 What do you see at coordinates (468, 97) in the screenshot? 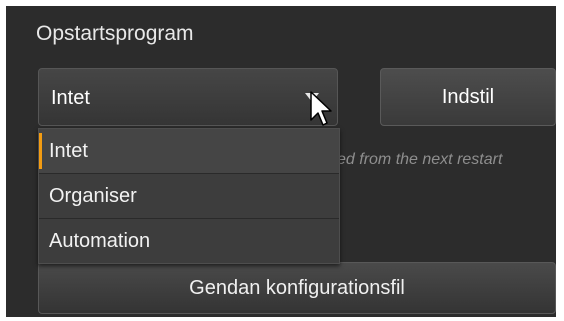
I see `set-button: Indstil` at bounding box center [468, 97].